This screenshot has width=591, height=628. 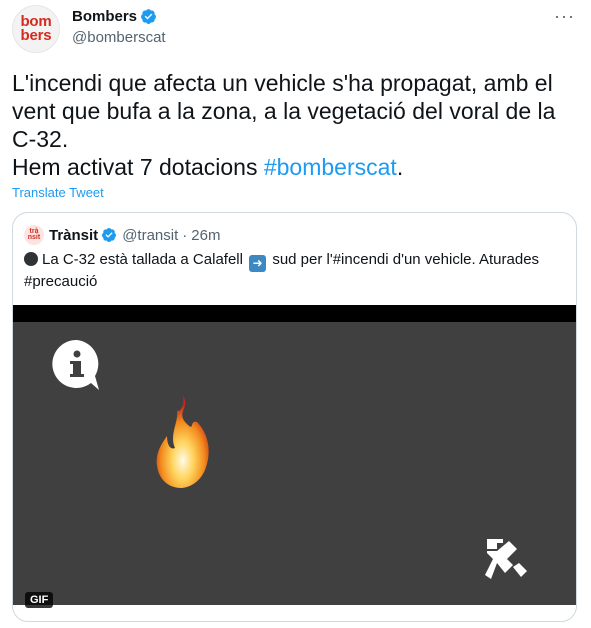 What do you see at coordinates (75, 364) in the screenshot?
I see `info-speech-bubble-icon` at bounding box center [75, 364].